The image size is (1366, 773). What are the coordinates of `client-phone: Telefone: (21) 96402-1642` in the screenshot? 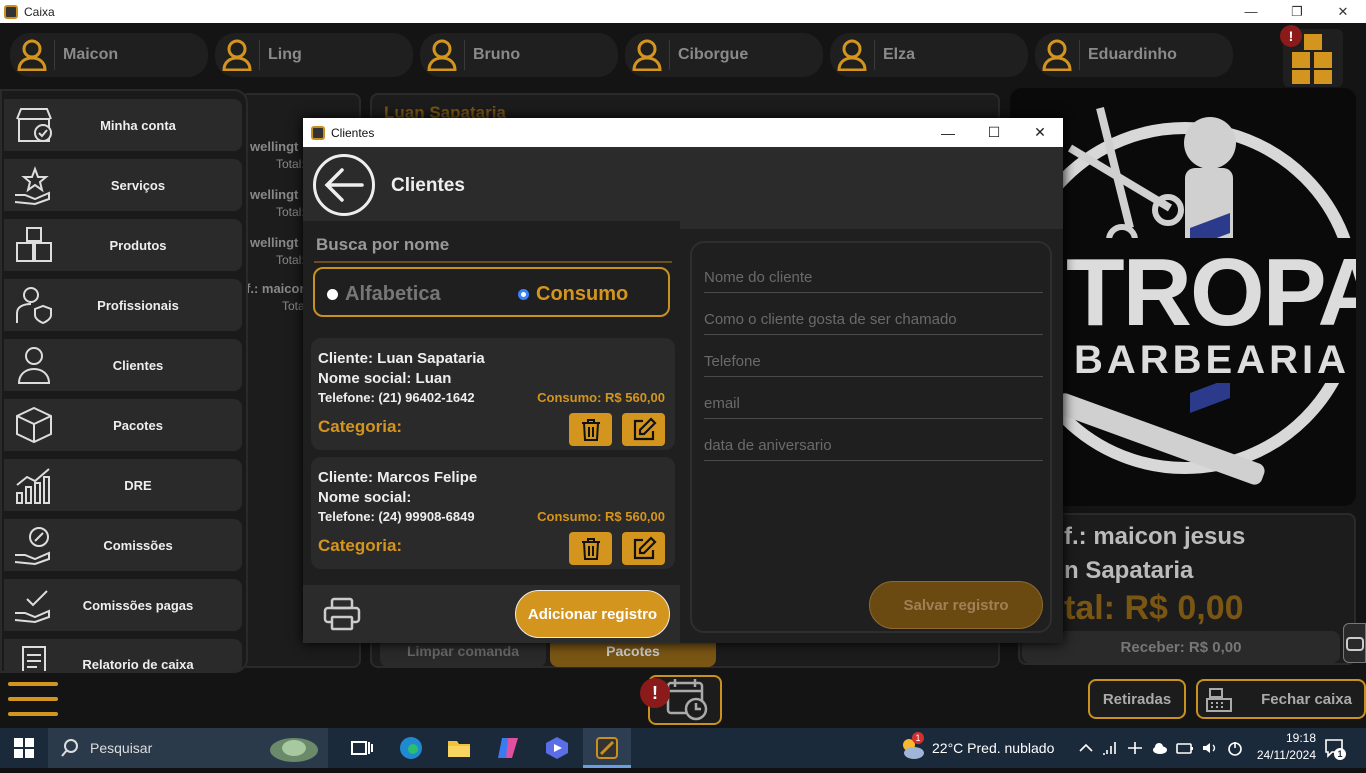 It's located at (396, 397).